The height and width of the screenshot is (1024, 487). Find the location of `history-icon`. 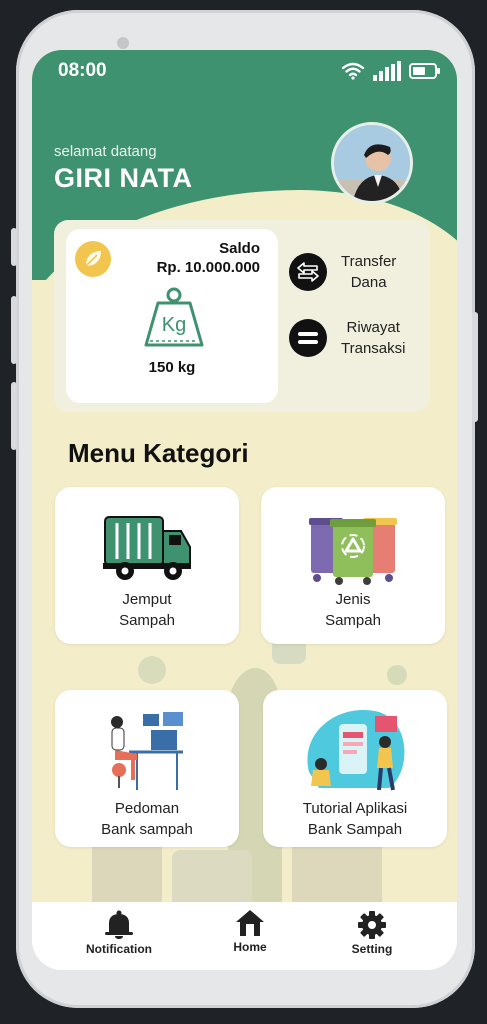

history-icon is located at coordinates (308, 338).